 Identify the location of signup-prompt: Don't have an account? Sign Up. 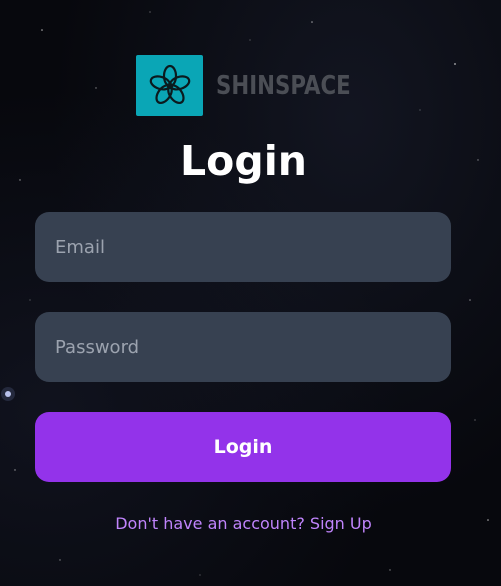
(243, 523).